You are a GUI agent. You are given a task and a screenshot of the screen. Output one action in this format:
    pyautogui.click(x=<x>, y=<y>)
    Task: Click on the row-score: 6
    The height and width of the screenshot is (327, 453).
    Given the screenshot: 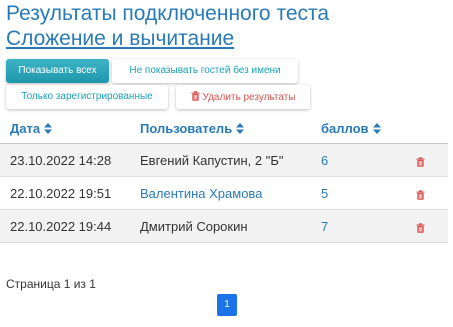 What is the action you would take?
    pyautogui.click(x=324, y=160)
    